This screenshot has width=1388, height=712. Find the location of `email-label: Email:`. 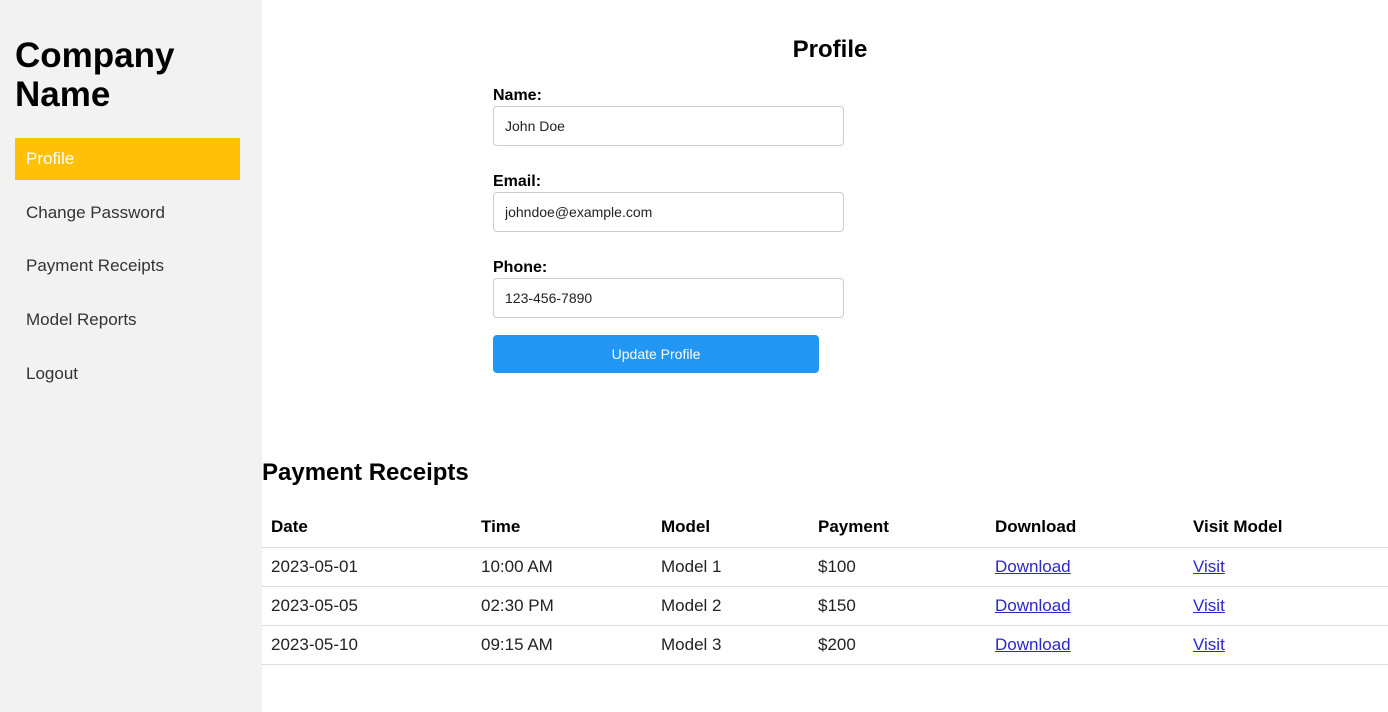

email-label: Email: is located at coordinates (517, 181).